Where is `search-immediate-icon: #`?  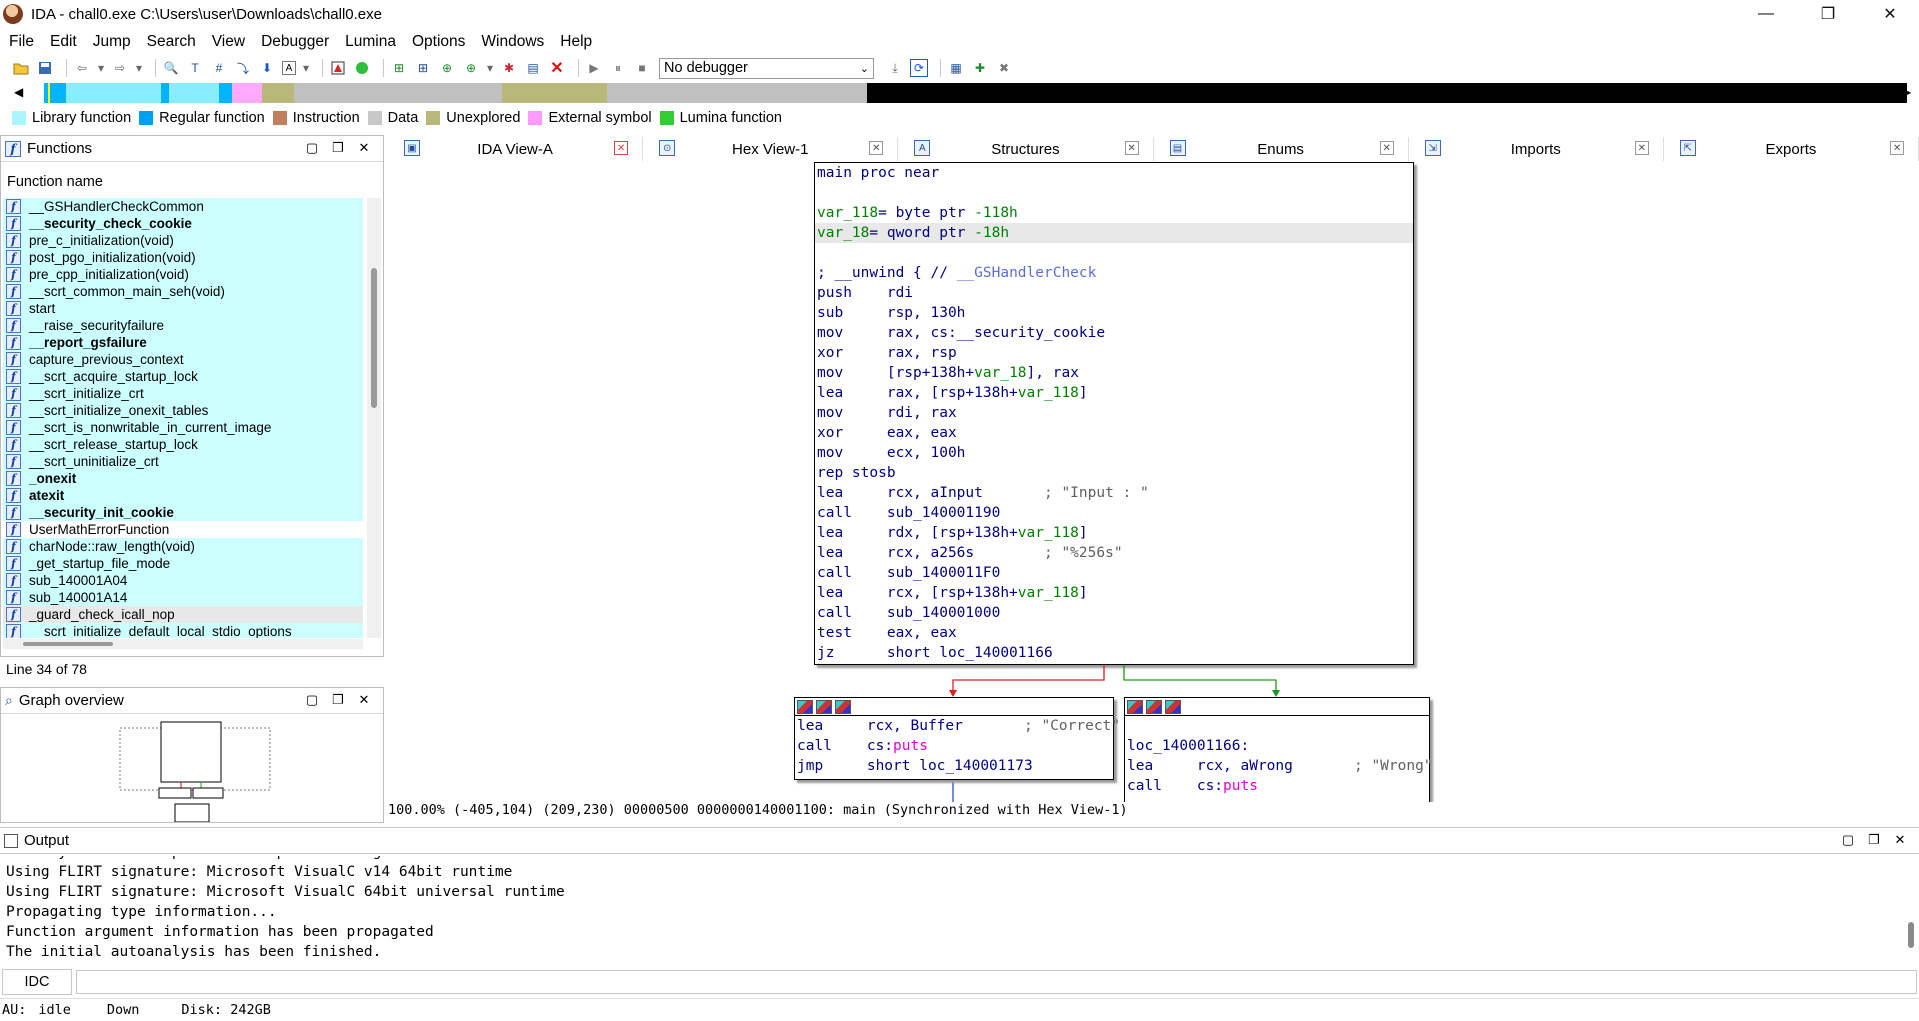 search-immediate-icon: # is located at coordinates (219, 68).